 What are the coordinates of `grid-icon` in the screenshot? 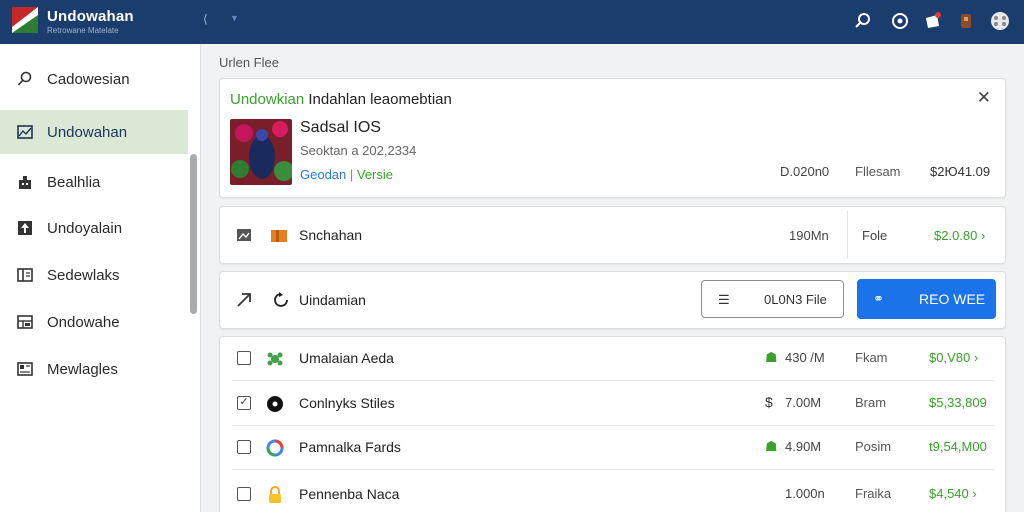 It's located at (25, 322).